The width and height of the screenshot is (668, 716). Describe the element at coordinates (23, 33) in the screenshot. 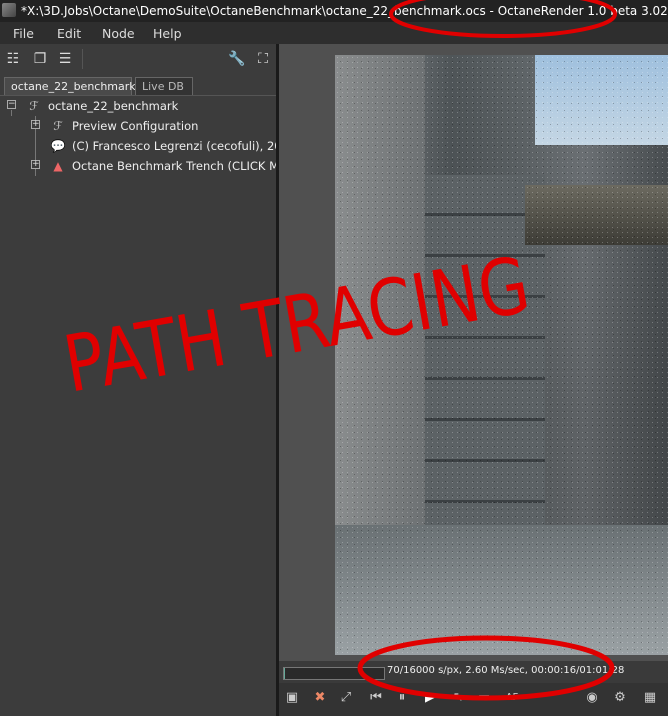

I see `menu-file: File` at that location.